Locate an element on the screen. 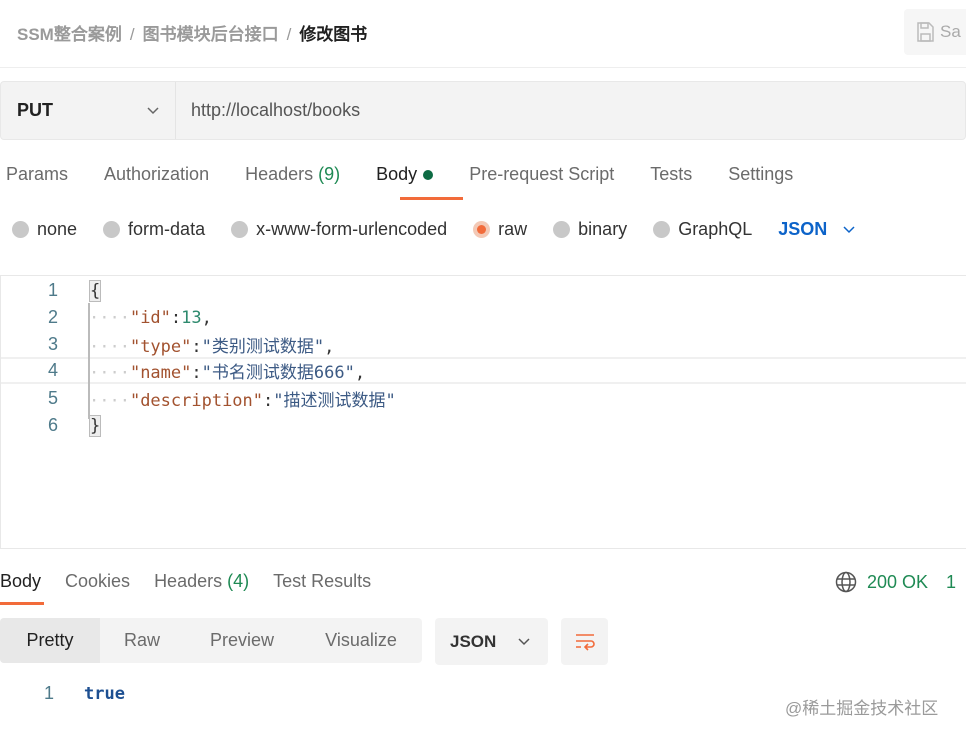 This screenshot has width=966, height=736. json-value: 13 is located at coordinates (191, 317).